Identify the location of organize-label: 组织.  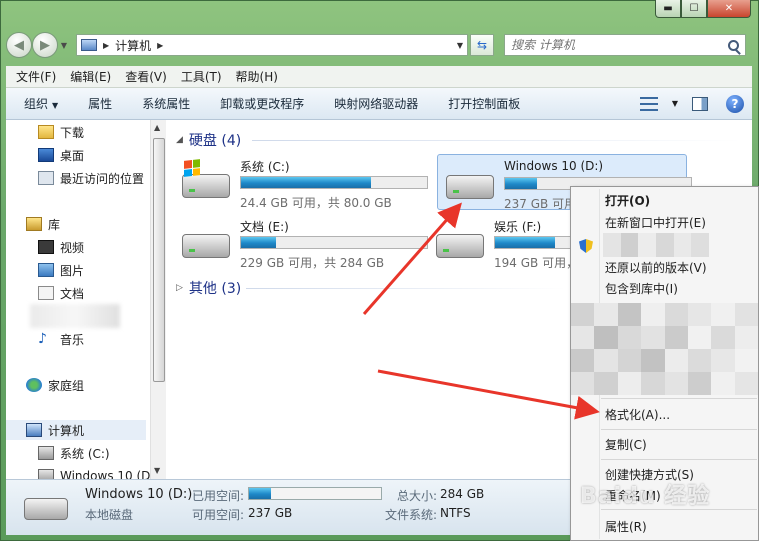
(36, 104).